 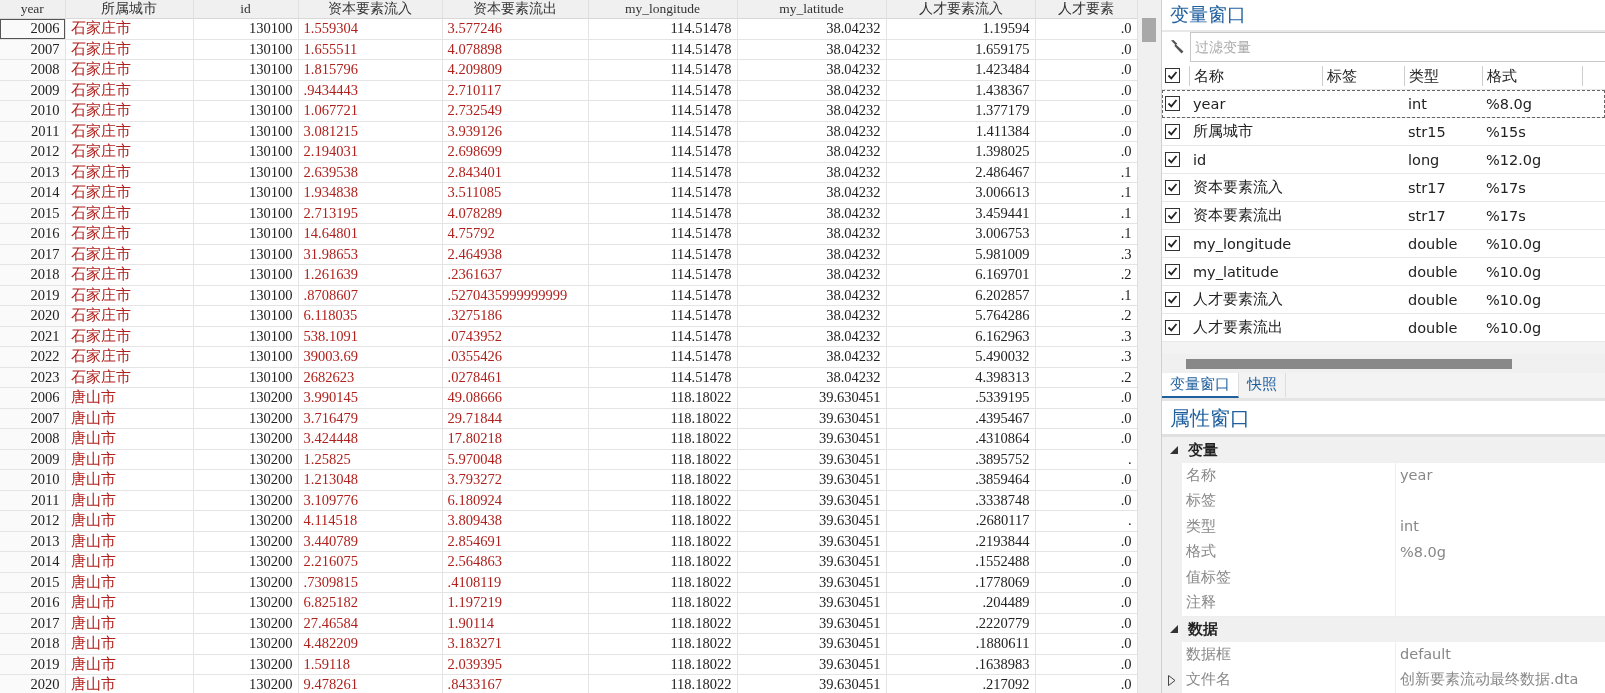 I want to click on table-cell: 9.478261, so click(x=370, y=683).